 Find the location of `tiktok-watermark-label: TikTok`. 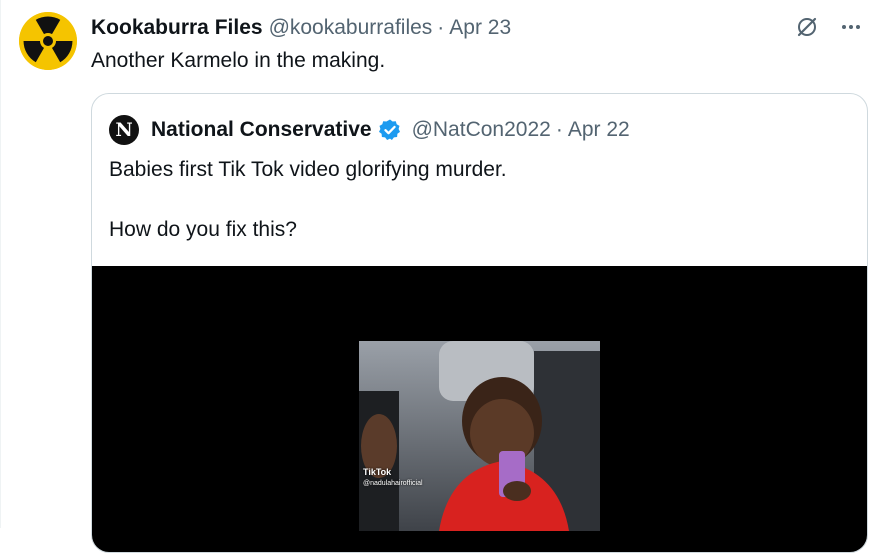

tiktok-watermark-label: TikTok is located at coordinates (377, 472).